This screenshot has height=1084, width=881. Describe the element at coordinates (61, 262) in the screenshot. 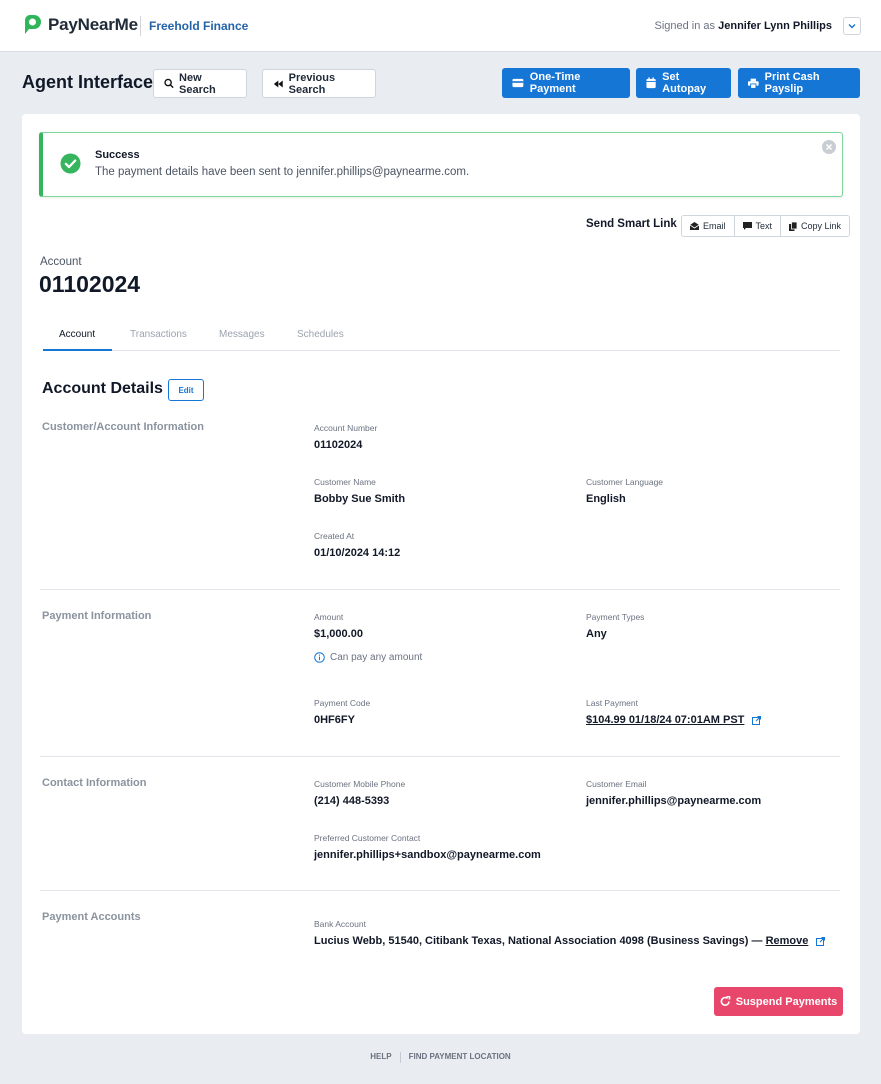

I see `account-label: Account` at that location.